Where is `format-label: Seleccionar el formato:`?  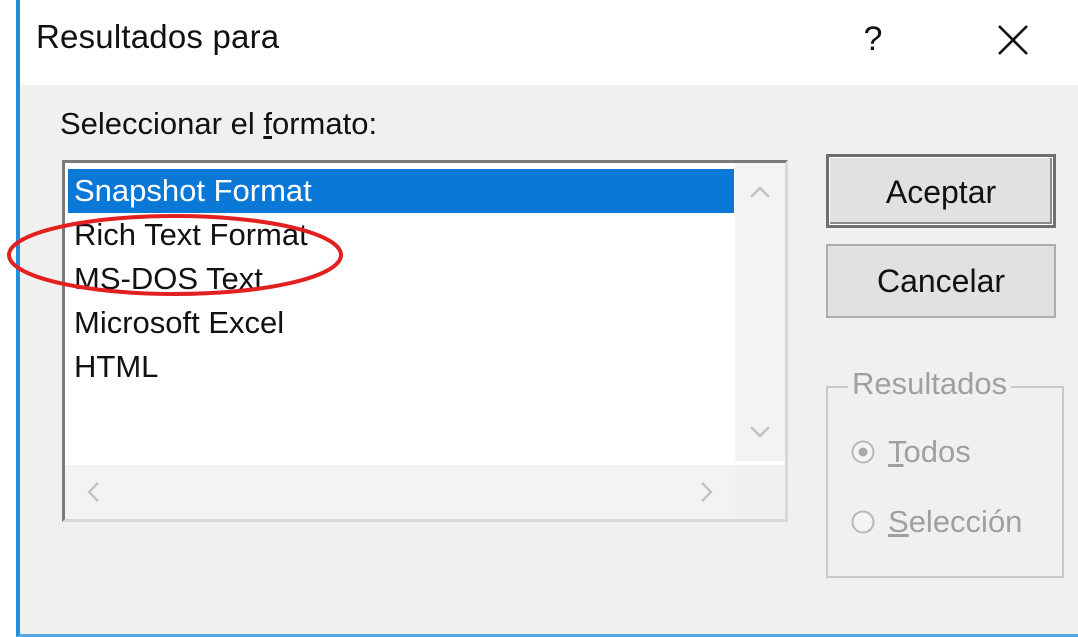
format-label: Seleccionar el formato: is located at coordinates (218, 124).